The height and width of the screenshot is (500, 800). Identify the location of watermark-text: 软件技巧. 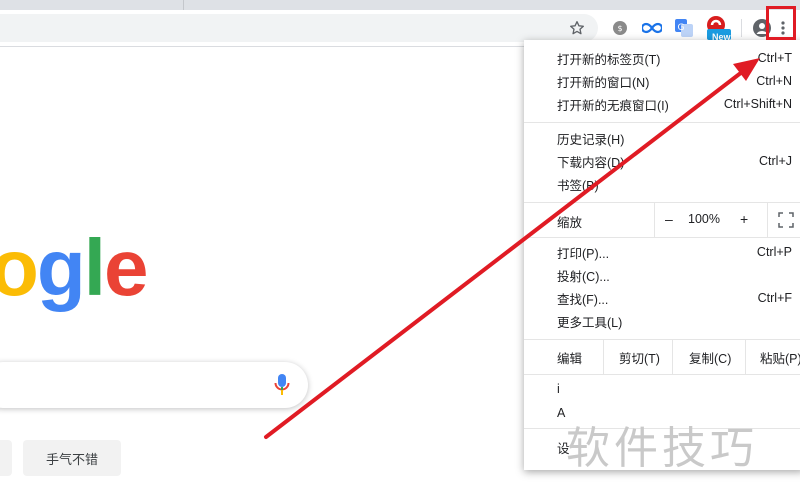
(662, 448).